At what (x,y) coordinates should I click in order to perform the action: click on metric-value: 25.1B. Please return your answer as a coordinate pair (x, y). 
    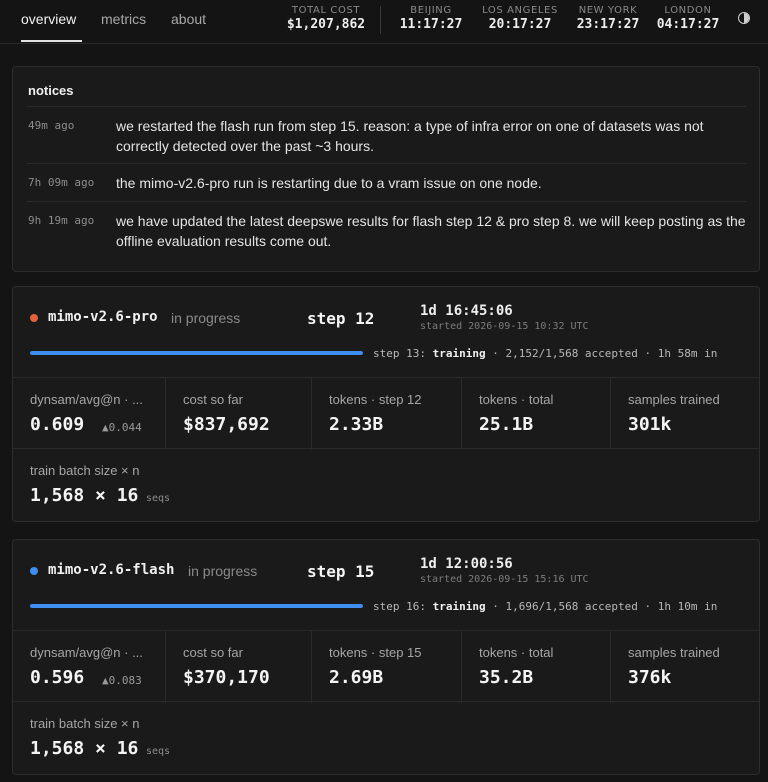
    Looking at the image, I should click on (506, 424).